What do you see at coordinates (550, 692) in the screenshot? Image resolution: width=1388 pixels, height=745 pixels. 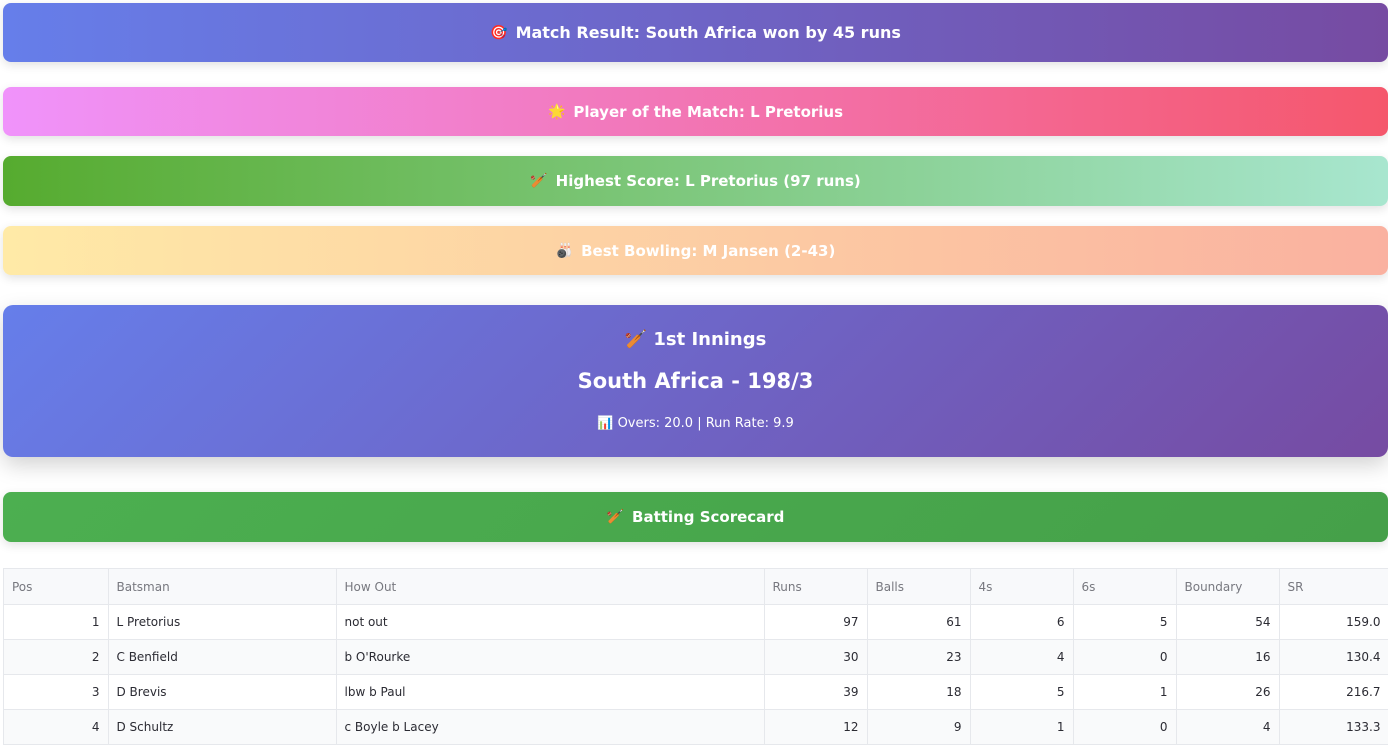 I see `cell-how-out: lbw b Paul` at bounding box center [550, 692].